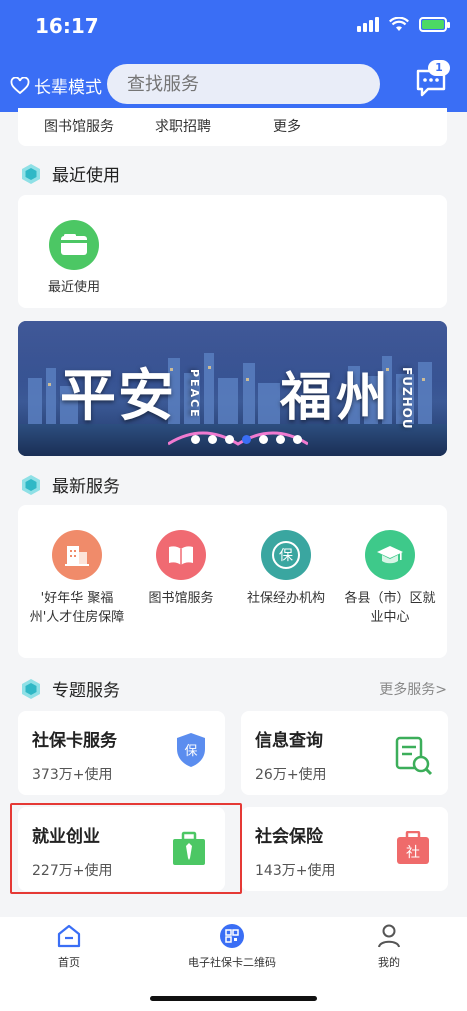  Describe the element at coordinates (295, 871) in the screenshot. I see `topic-count: 143万+使用` at that location.